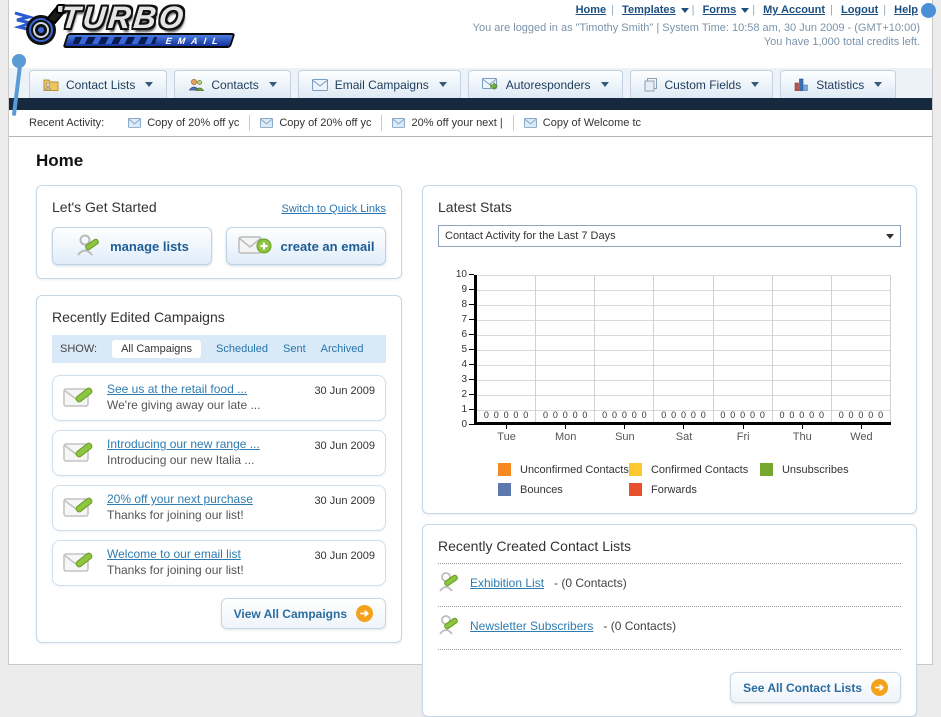  I want to click on legend-label: Confirmed Contacts, so click(699, 469).